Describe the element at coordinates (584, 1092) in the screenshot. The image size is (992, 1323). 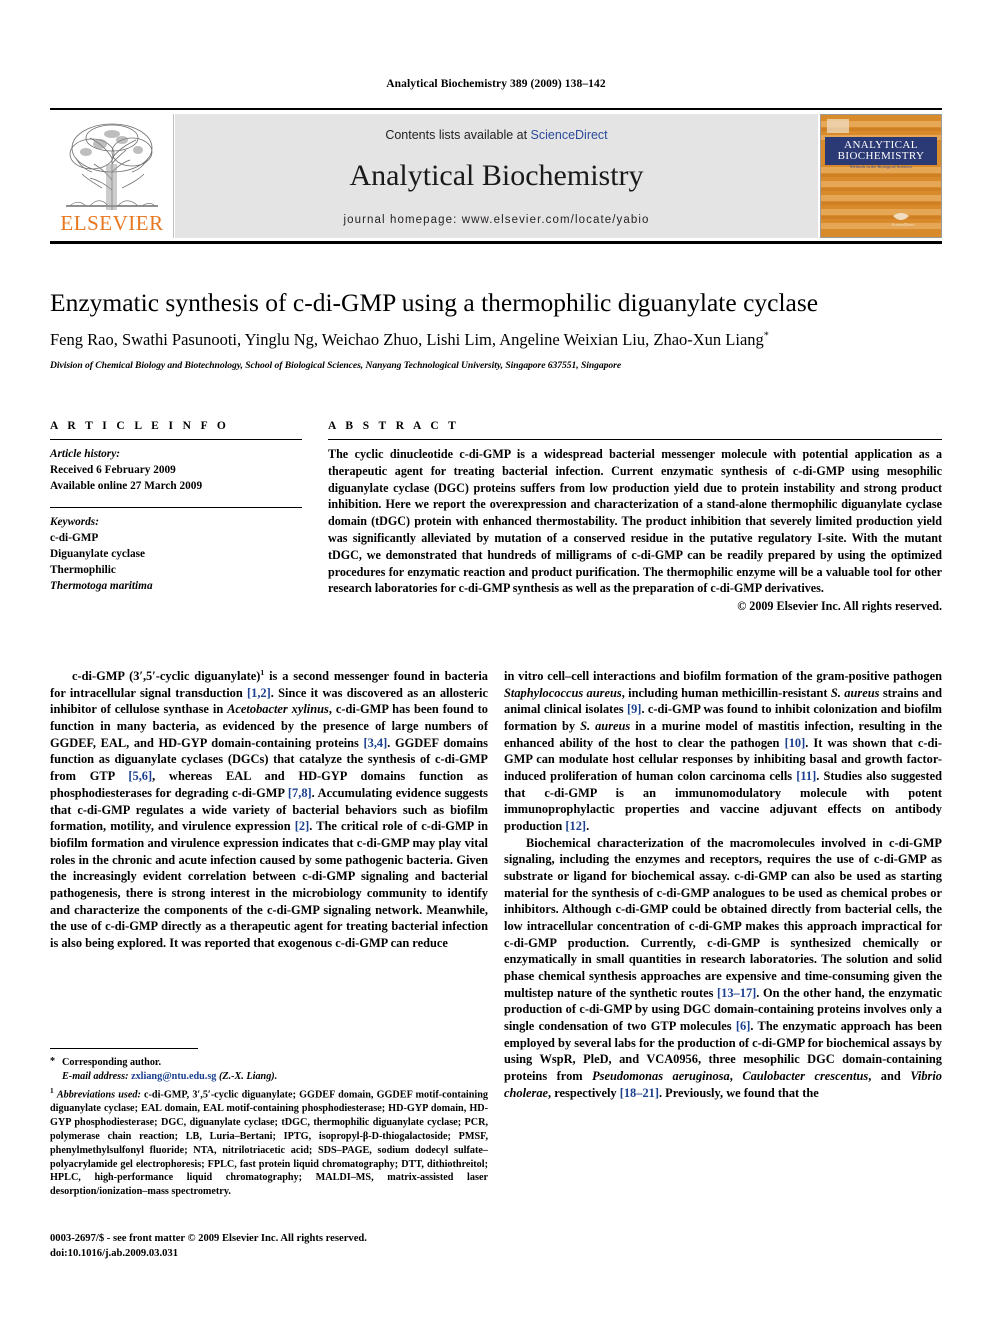
I see `text-run: , respectively` at that location.